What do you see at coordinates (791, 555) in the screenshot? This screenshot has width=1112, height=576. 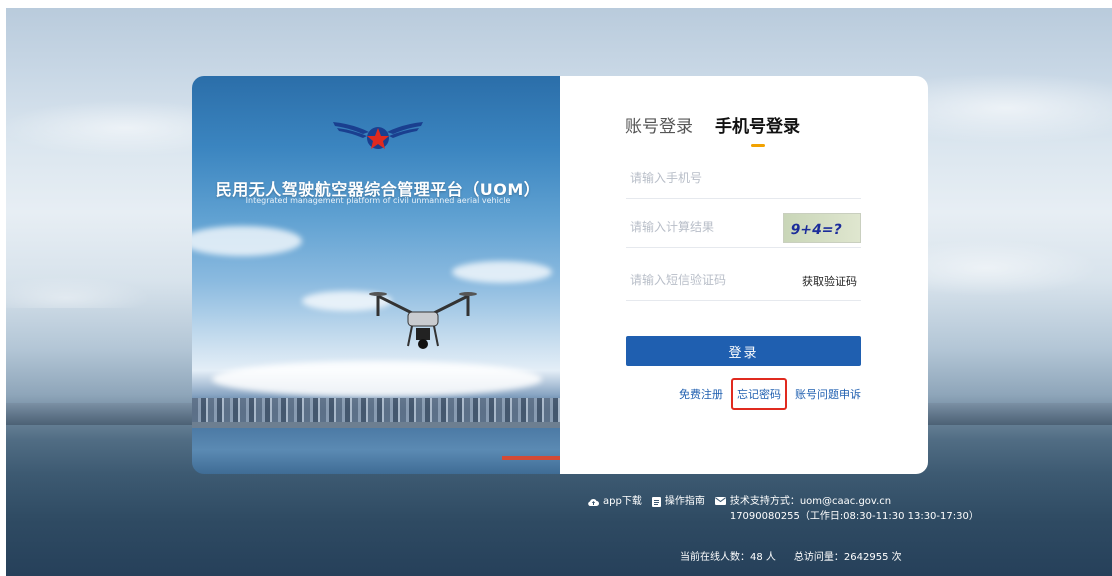 I see `footer-stats: 当前在线人数：48 人 总访问量：2642955 次` at bounding box center [791, 555].